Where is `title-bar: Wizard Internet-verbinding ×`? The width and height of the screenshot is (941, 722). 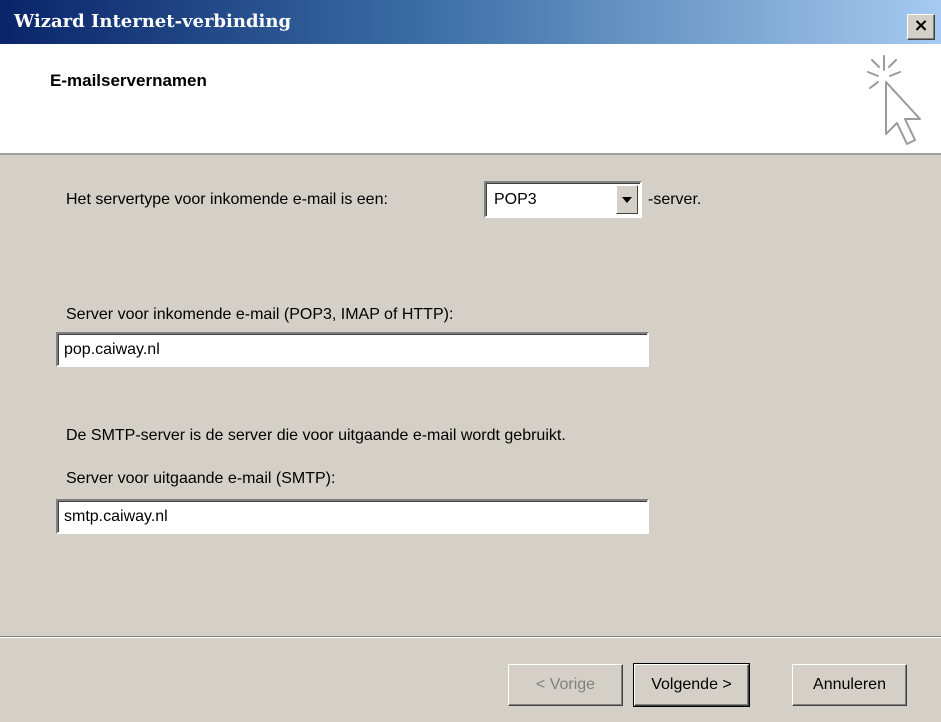
title-bar: Wizard Internet-verbinding × is located at coordinates (470, 22).